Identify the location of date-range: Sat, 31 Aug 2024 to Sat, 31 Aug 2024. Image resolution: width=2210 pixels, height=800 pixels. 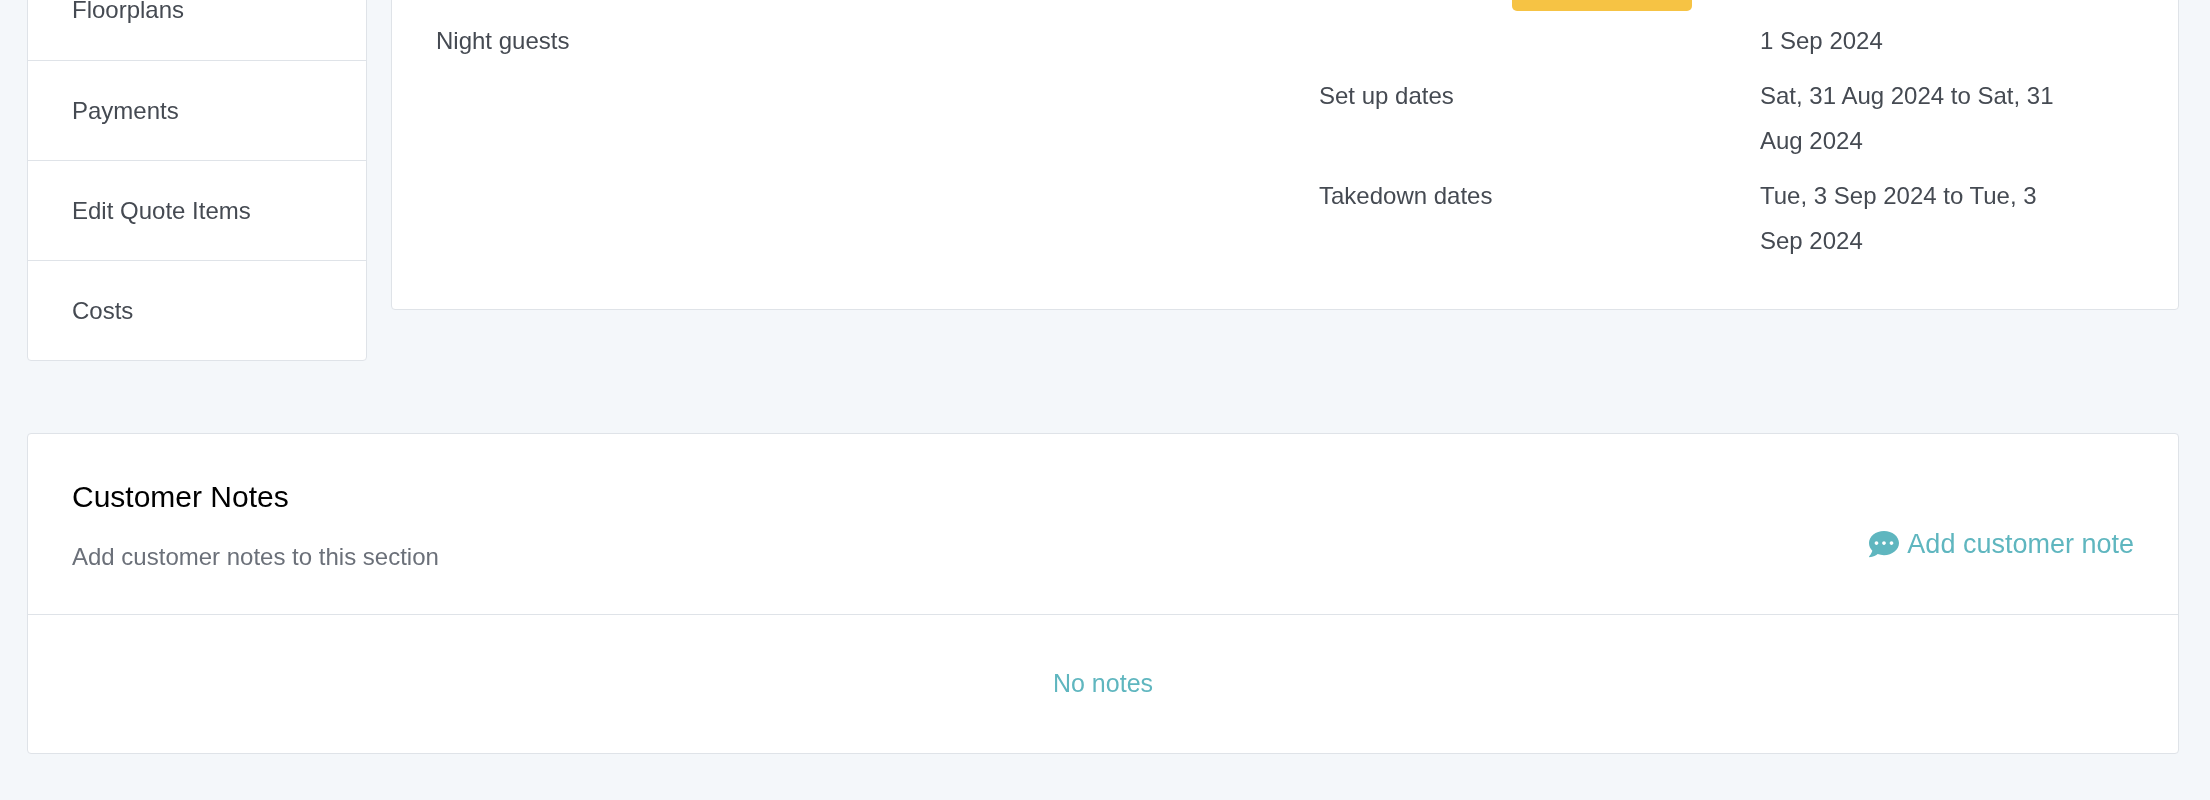
(1907, 118).